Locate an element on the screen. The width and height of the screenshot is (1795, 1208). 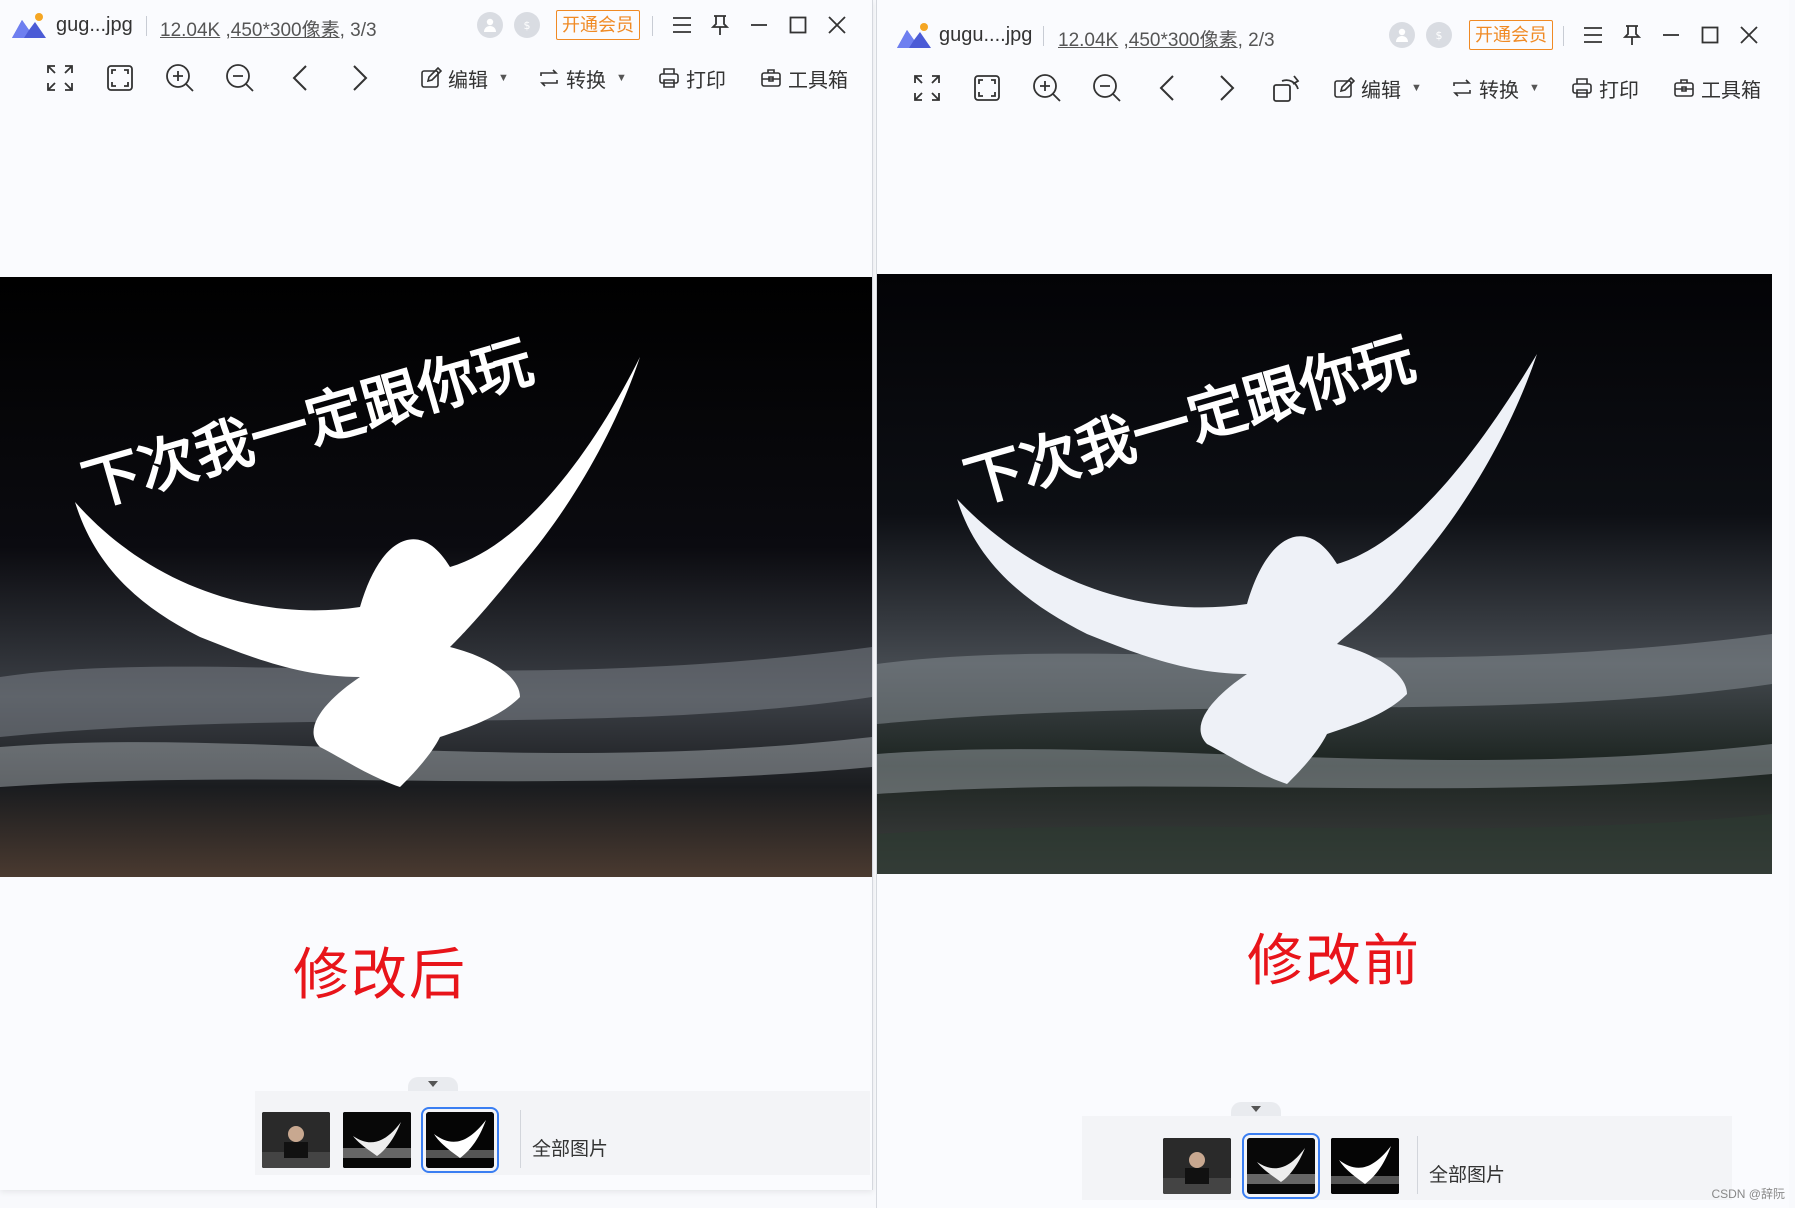
caption-after: 修改后 is located at coordinates (380, 974).